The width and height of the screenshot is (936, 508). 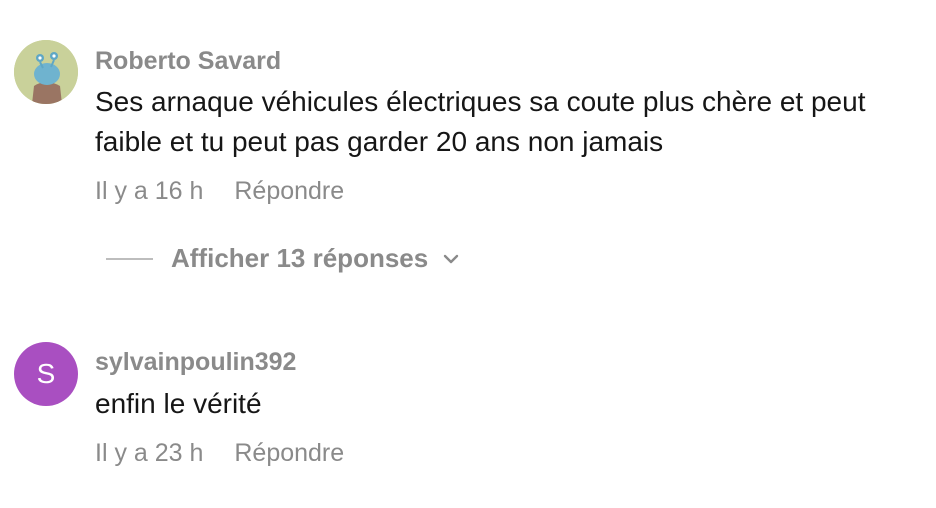 I want to click on divider-line, so click(x=129, y=258).